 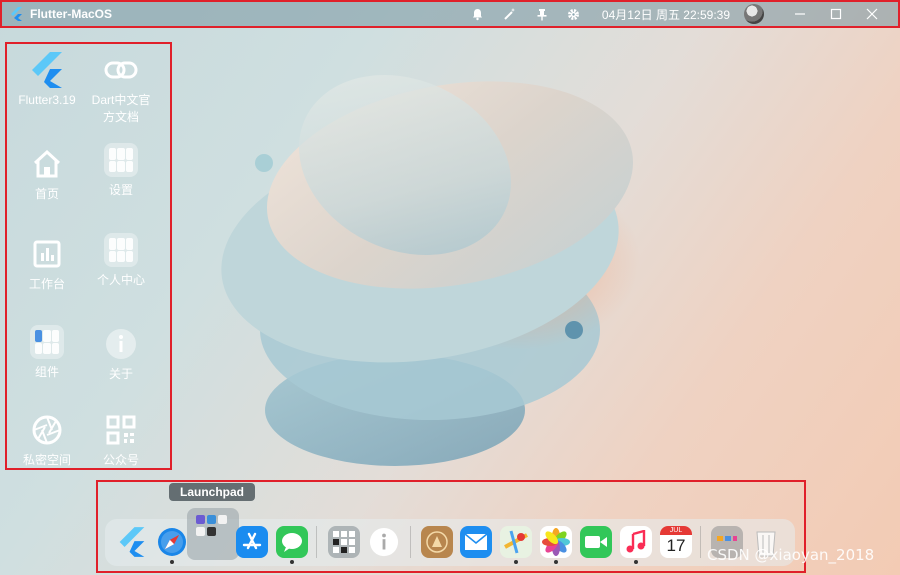 What do you see at coordinates (384, 542) in the screenshot?
I see `dock-info-icon` at bounding box center [384, 542].